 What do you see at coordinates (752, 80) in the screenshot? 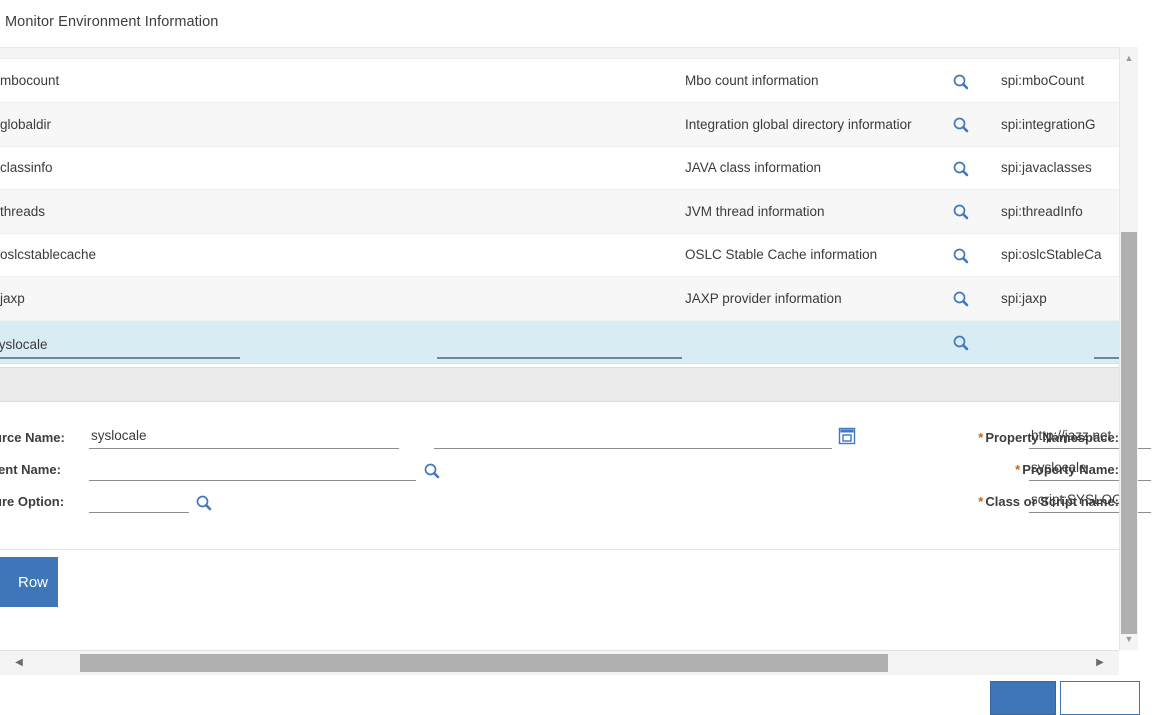
I see `cell-description: Mbo count information` at bounding box center [752, 80].